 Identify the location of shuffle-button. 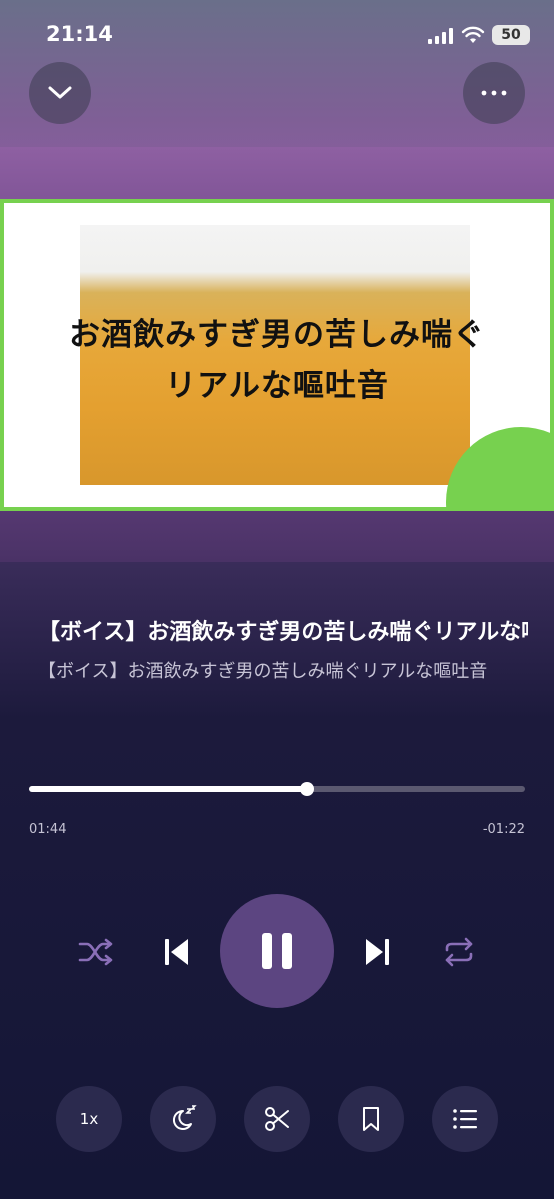
(96, 952).